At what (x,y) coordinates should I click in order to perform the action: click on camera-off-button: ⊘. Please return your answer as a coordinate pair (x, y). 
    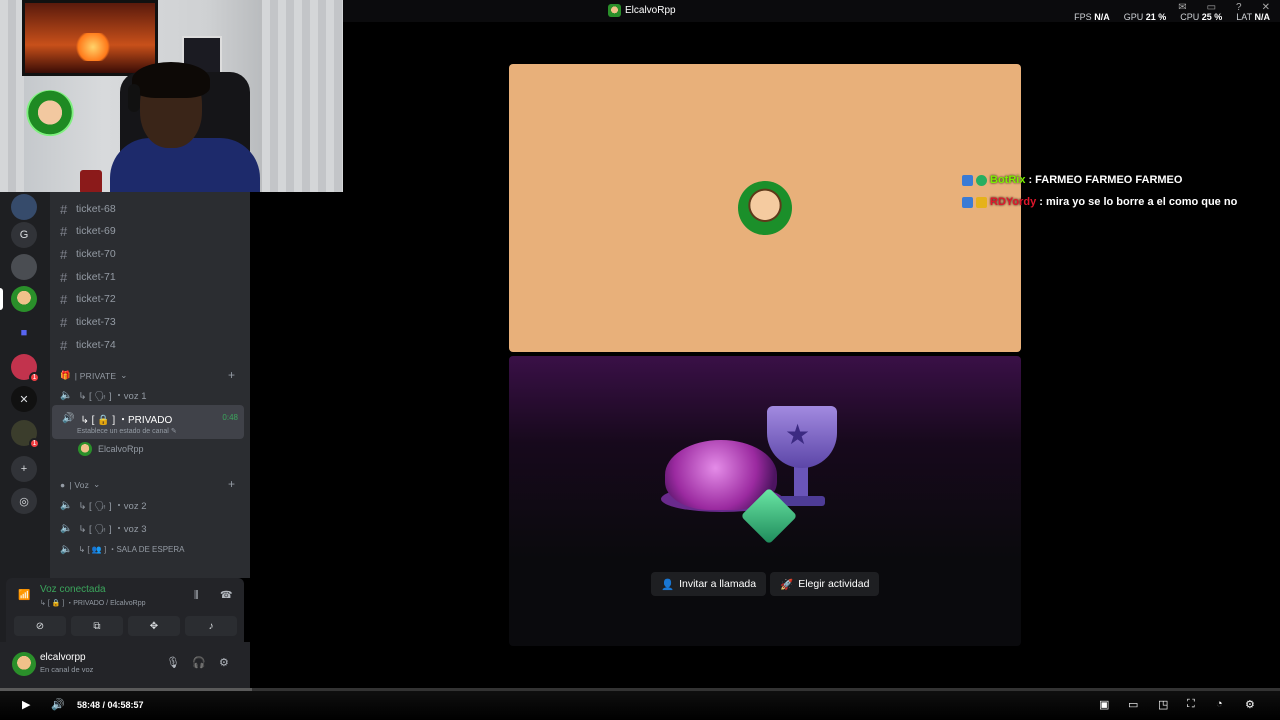
    Looking at the image, I should click on (40, 626).